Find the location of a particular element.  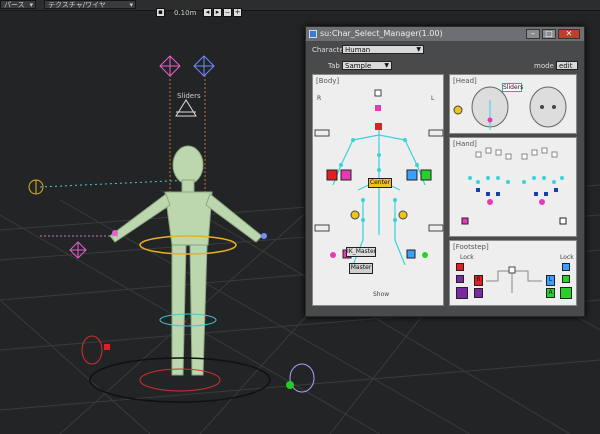

hand-ik-right-button is located at coordinates (332, 175).